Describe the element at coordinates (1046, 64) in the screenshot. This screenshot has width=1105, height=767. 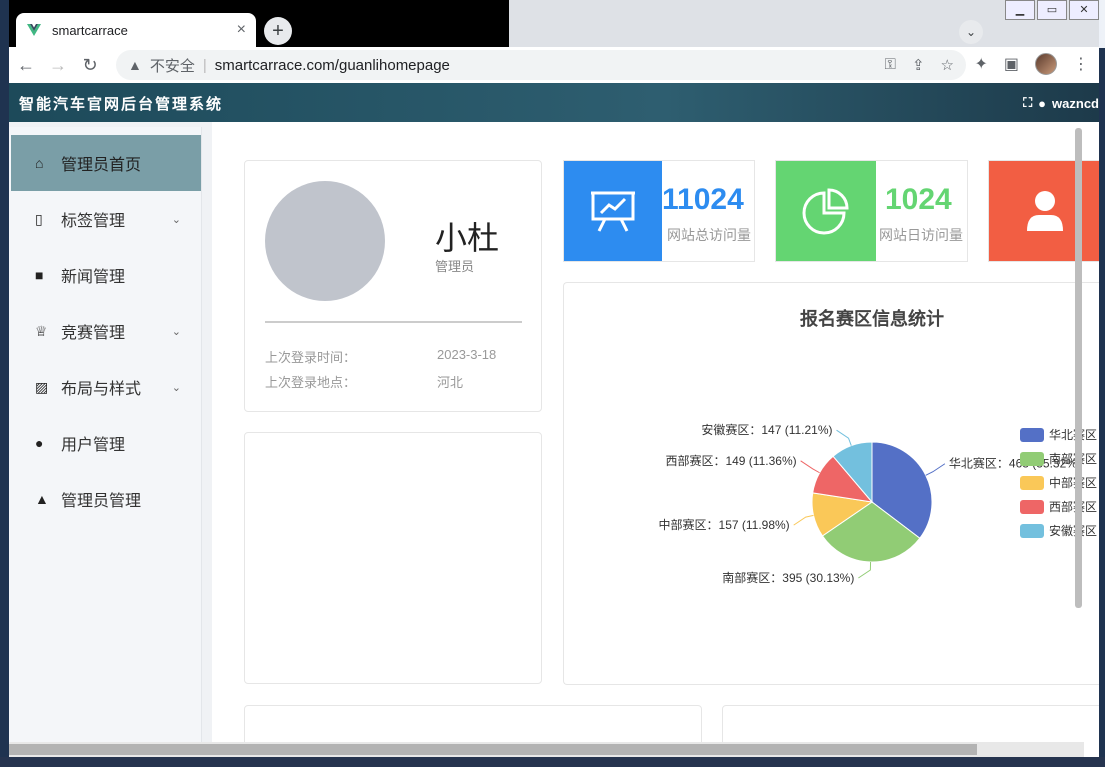
I see `profile-avatar` at that location.